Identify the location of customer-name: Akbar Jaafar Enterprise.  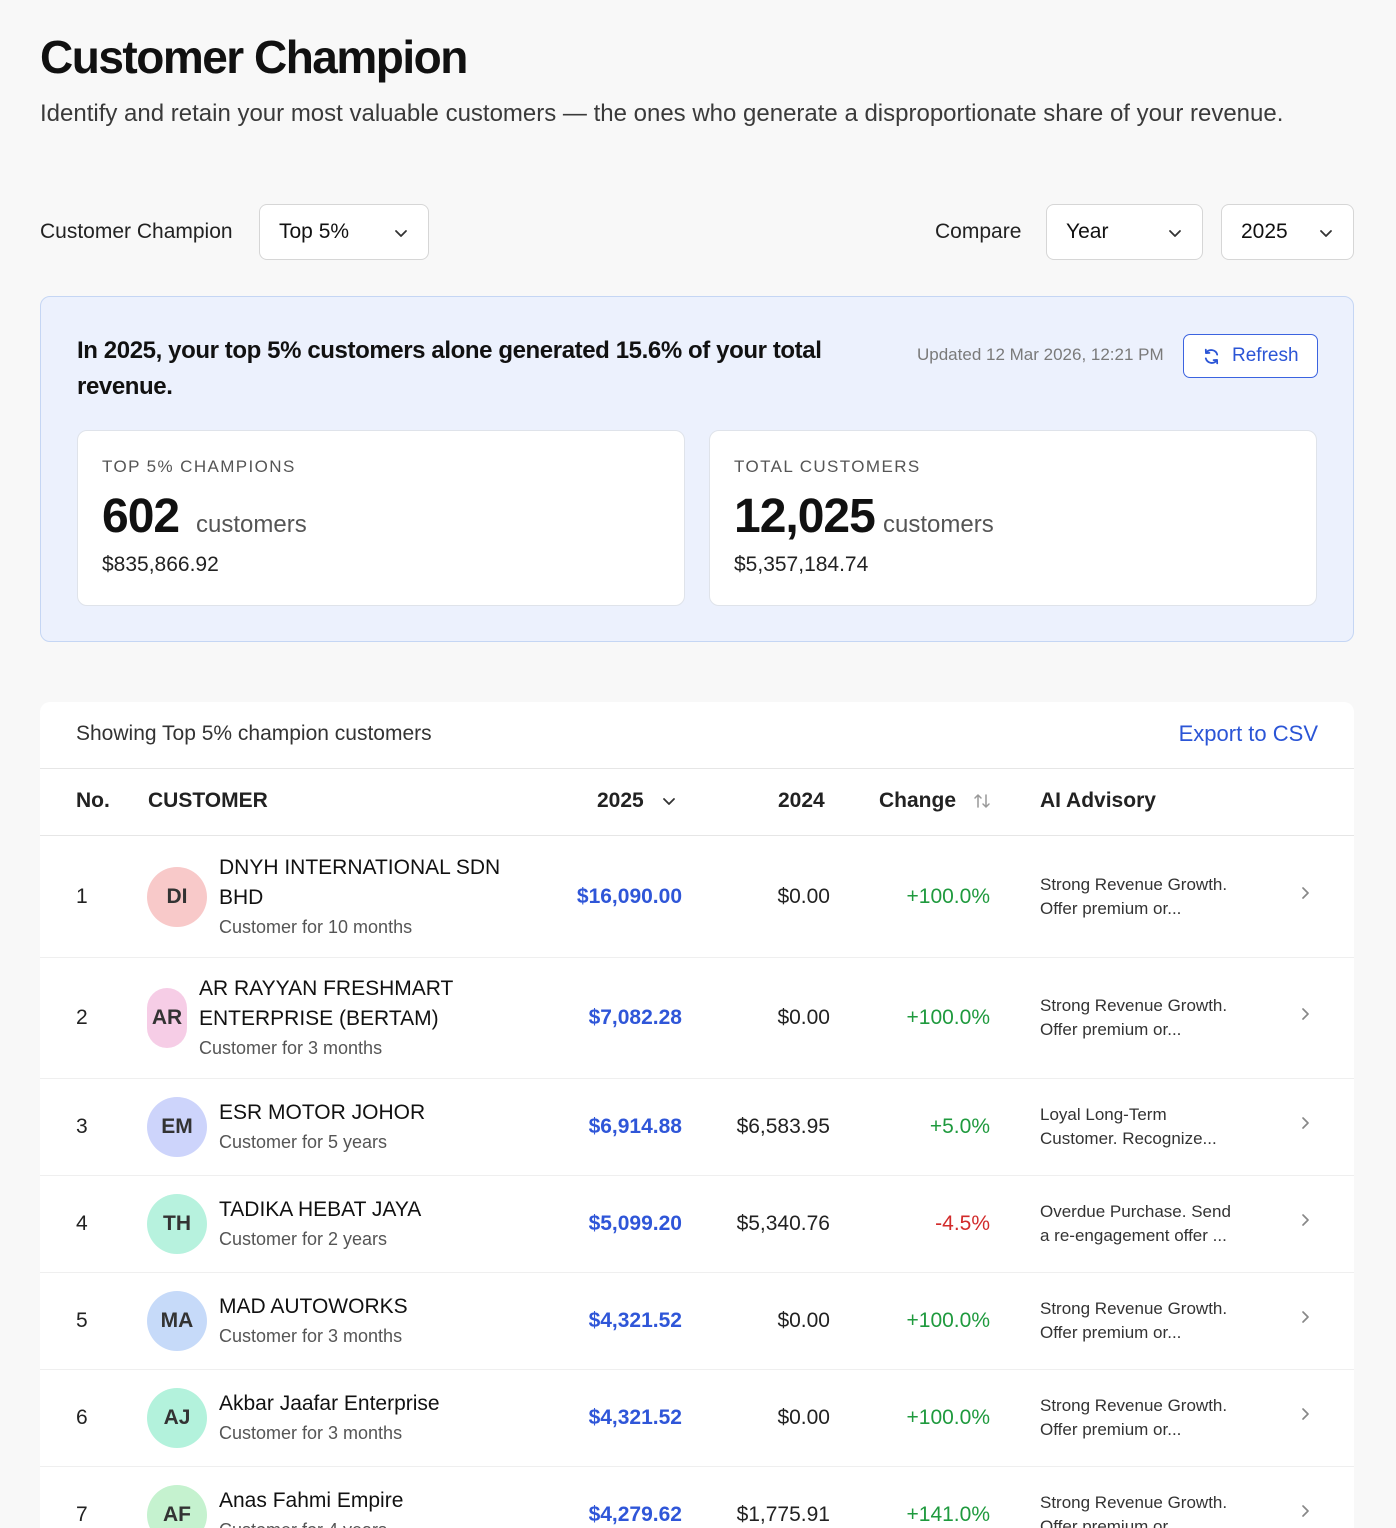
(329, 1404).